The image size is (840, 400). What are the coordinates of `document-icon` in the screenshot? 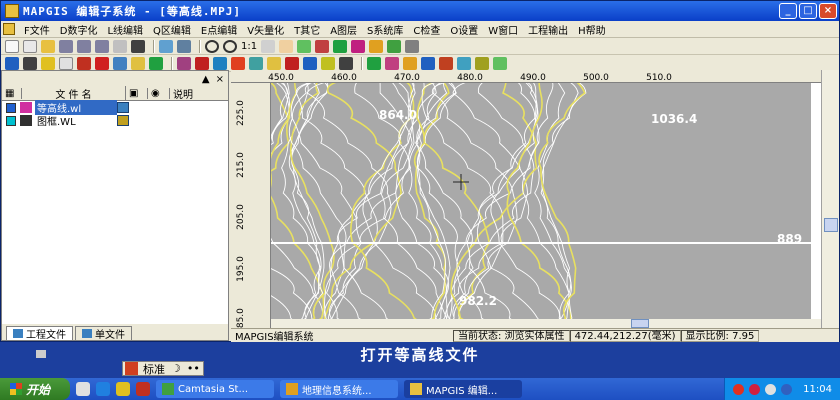 It's located at (9, 29).